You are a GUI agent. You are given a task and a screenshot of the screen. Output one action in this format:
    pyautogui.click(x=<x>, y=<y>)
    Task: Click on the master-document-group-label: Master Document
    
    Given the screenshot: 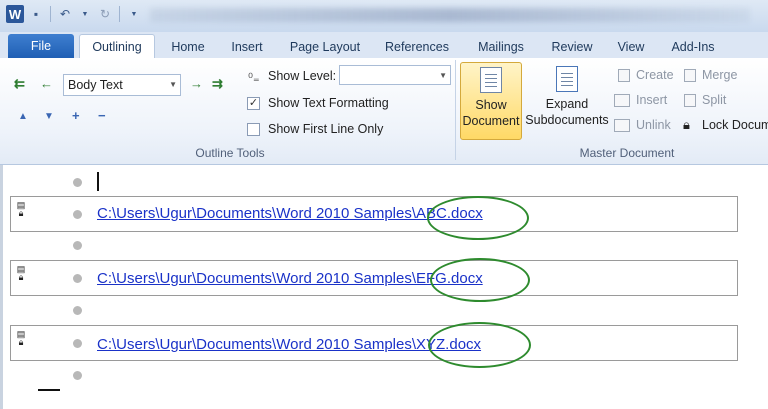 What is the action you would take?
    pyautogui.click(x=627, y=153)
    